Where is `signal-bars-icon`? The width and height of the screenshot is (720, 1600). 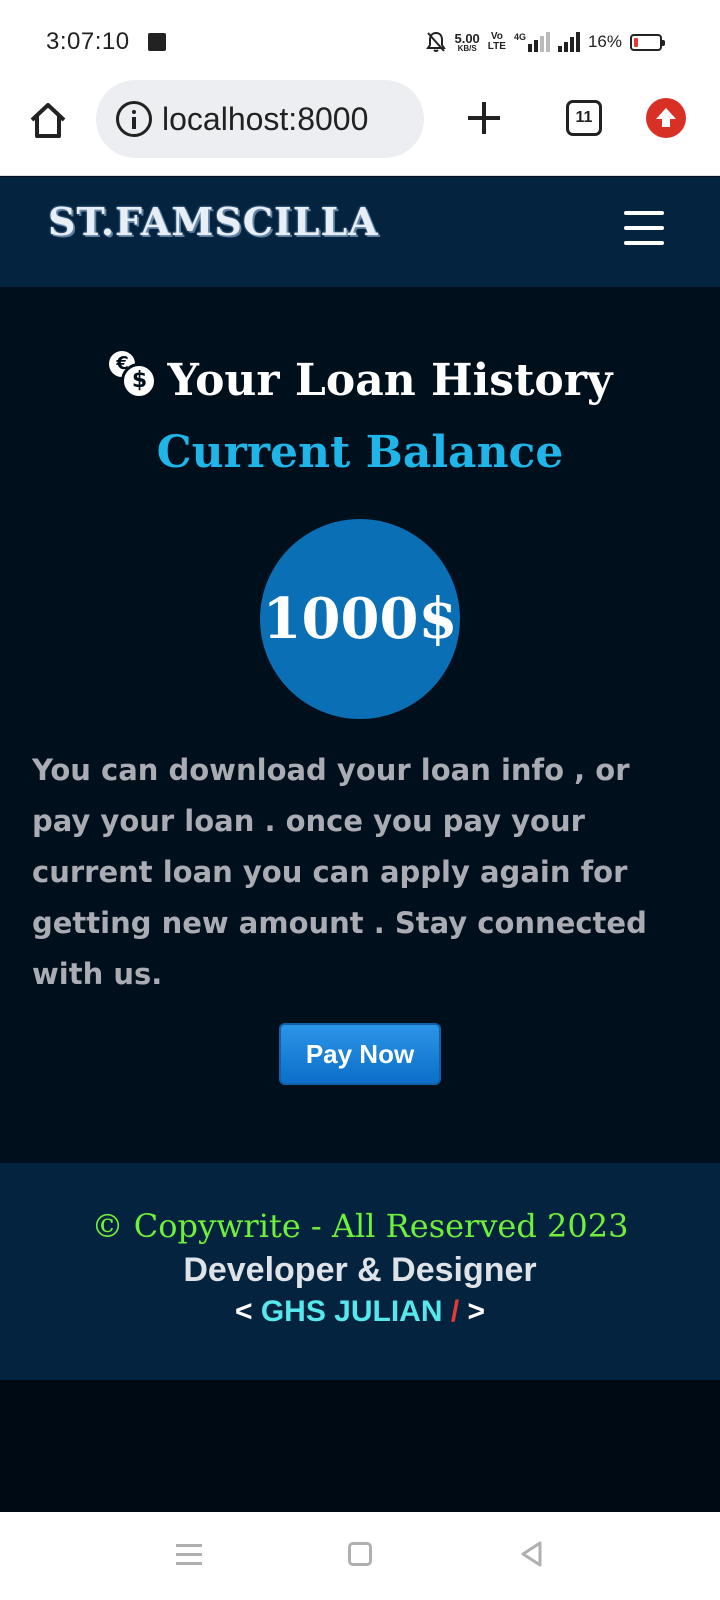
signal-bars-icon is located at coordinates (568, 42).